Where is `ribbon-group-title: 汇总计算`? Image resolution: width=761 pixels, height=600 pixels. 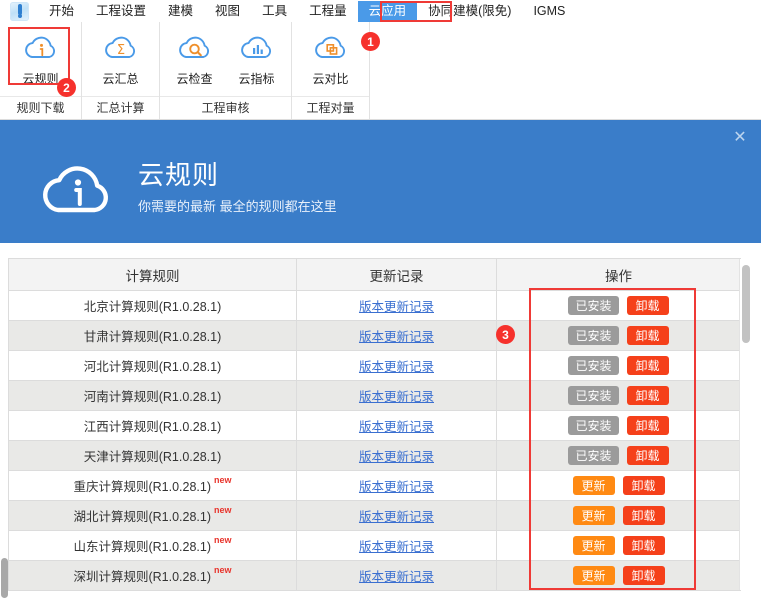
ribbon-group-title: 汇总计算 is located at coordinates (120, 107).